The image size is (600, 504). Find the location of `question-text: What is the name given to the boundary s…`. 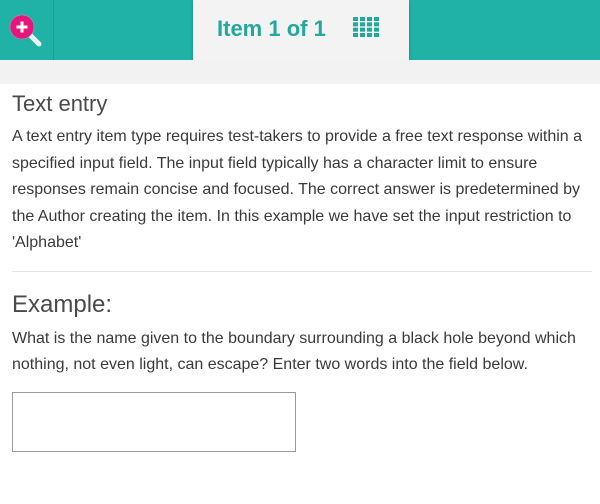

question-text: What is the name given to the boundary s… is located at coordinates (294, 351).